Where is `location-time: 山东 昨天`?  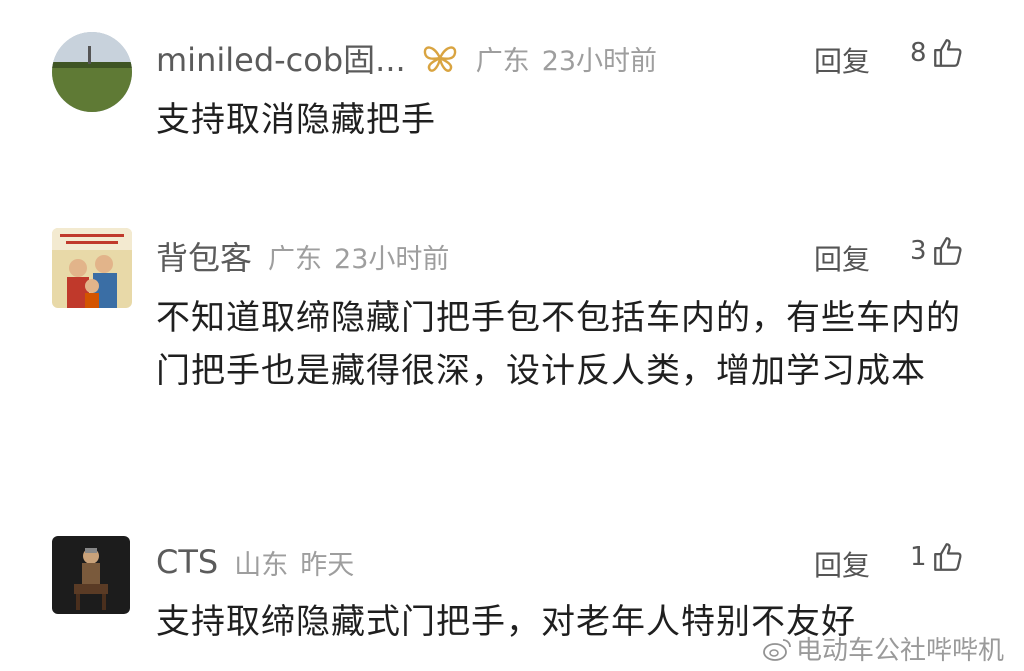 location-time: 山东 昨天 is located at coordinates (294, 562).